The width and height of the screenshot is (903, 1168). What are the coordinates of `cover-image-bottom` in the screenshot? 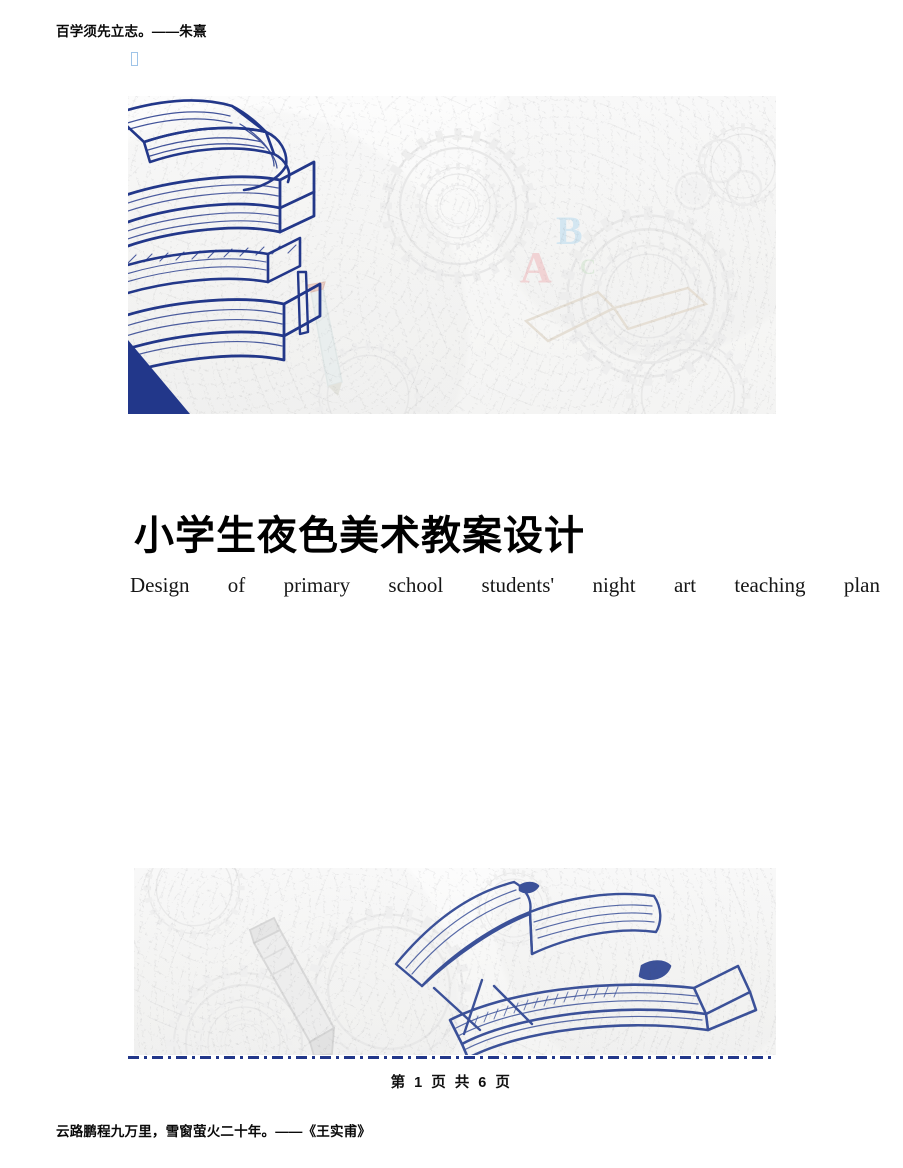 It's located at (455, 961).